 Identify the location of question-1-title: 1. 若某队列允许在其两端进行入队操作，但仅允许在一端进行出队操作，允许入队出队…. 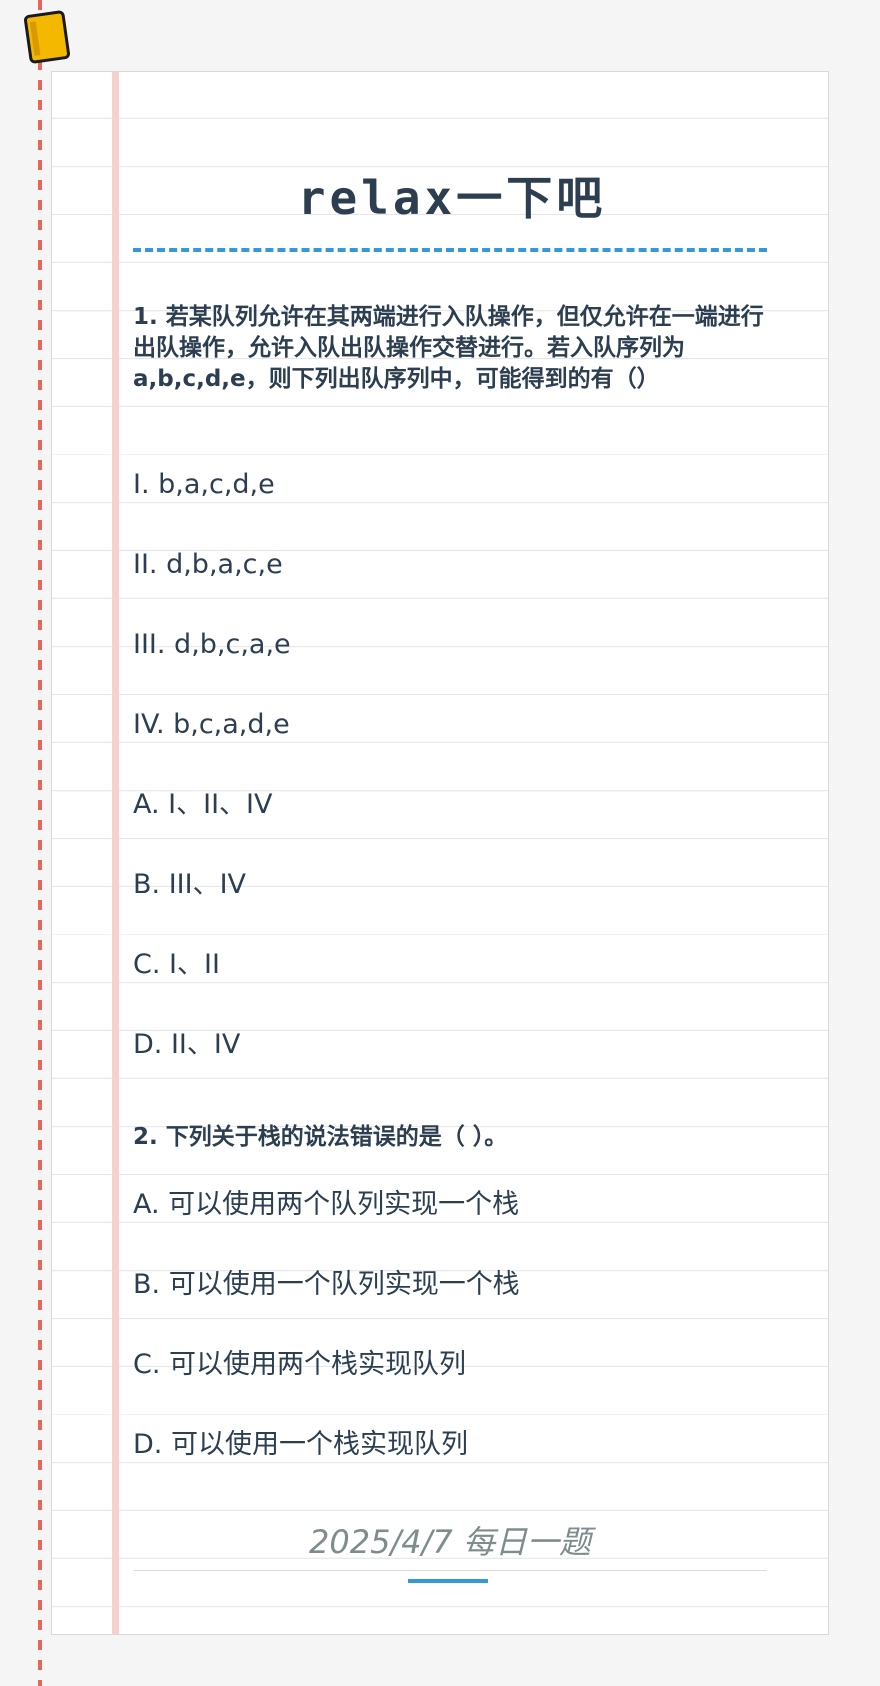
(448, 348).